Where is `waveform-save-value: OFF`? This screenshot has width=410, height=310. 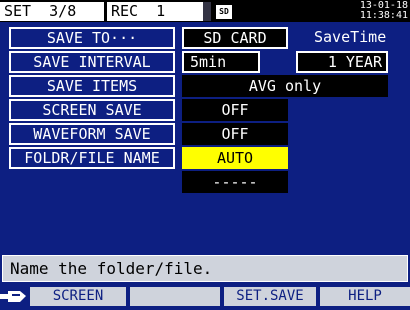
waveform-save-value: OFF is located at coordinates (235, 134).